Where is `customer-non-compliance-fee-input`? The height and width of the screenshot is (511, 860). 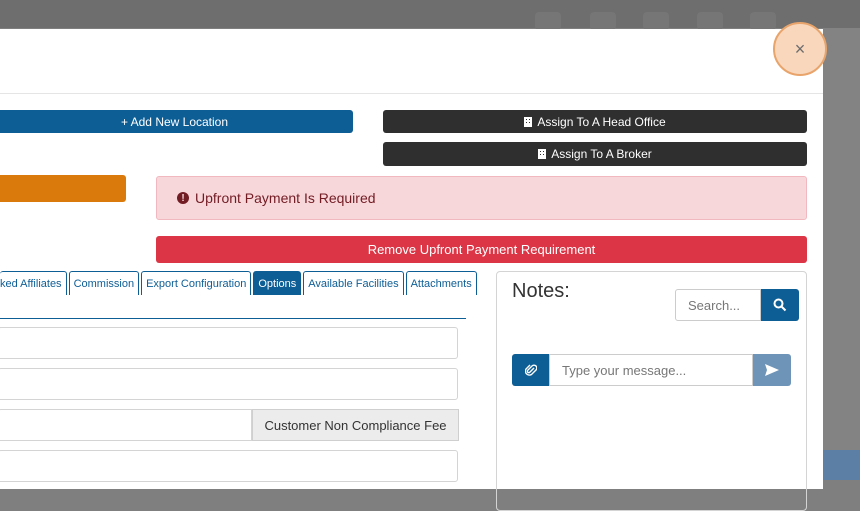
customer-non-compliance-fee-input is located at coordinates (126, 425).